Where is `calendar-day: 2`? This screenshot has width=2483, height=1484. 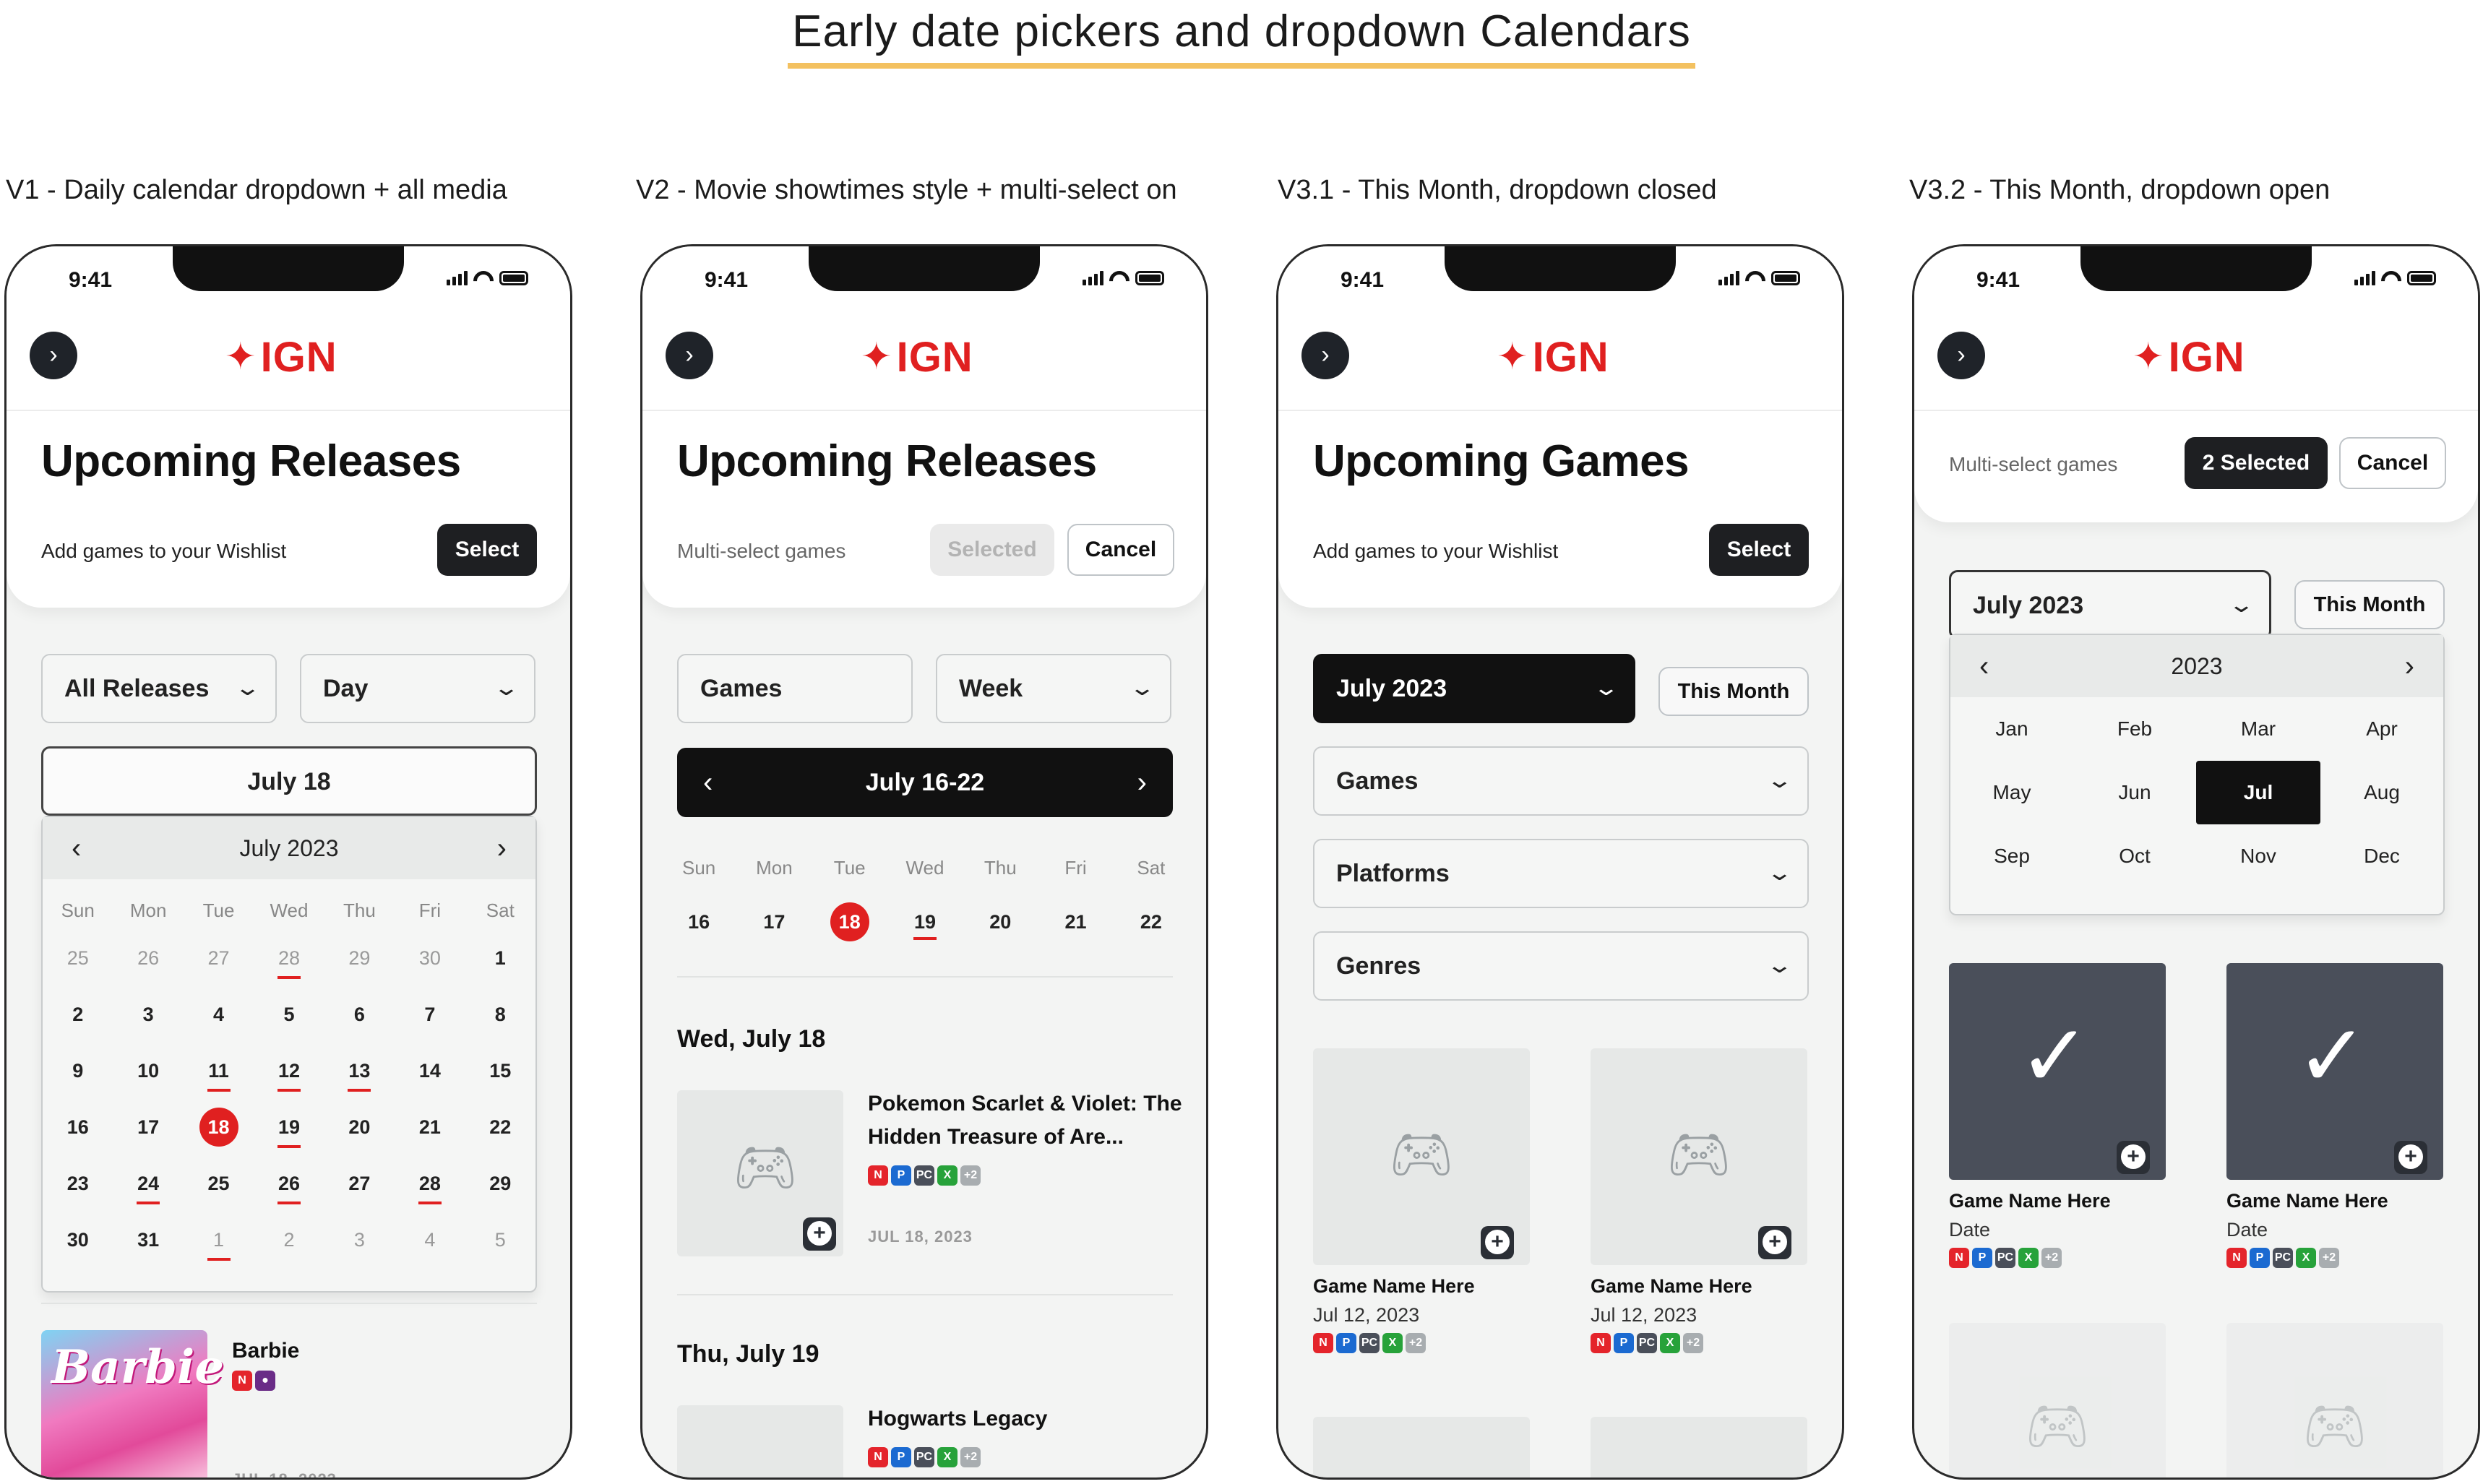
calendar-day: 2 is located at coordinates (289, 1240).